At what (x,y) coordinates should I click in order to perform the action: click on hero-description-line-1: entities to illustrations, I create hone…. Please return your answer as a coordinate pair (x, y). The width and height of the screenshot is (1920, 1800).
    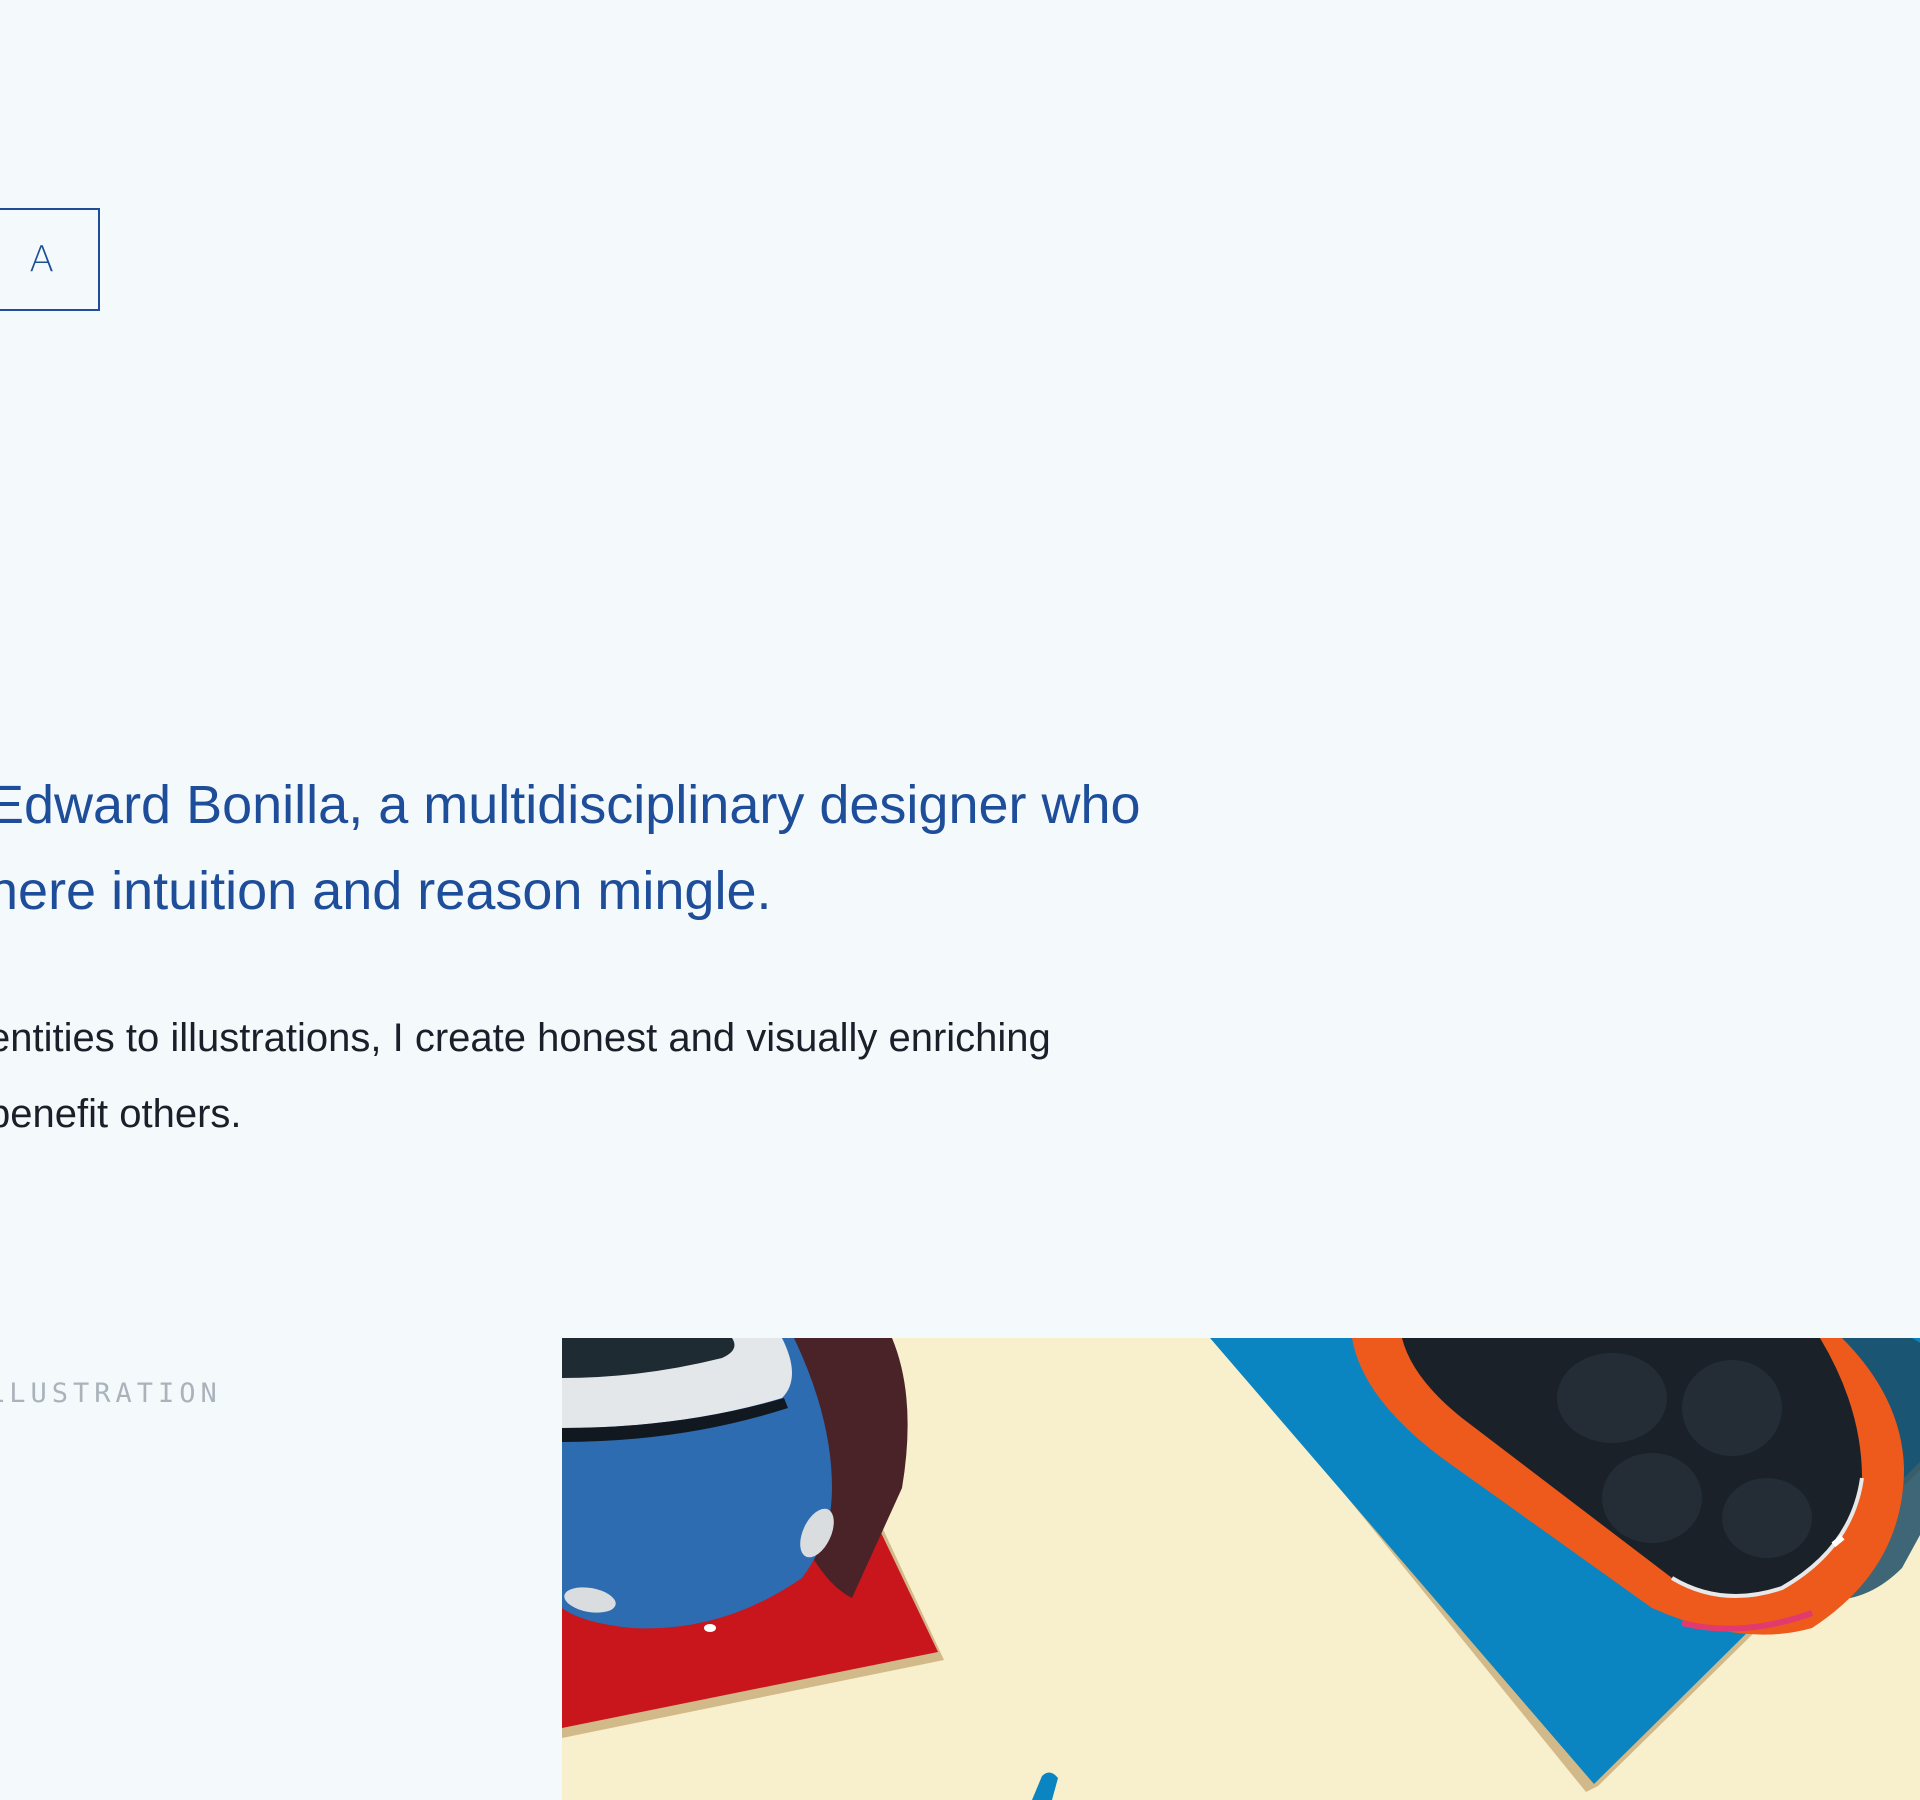
    Looking at the image, I should click on (525, 1038).